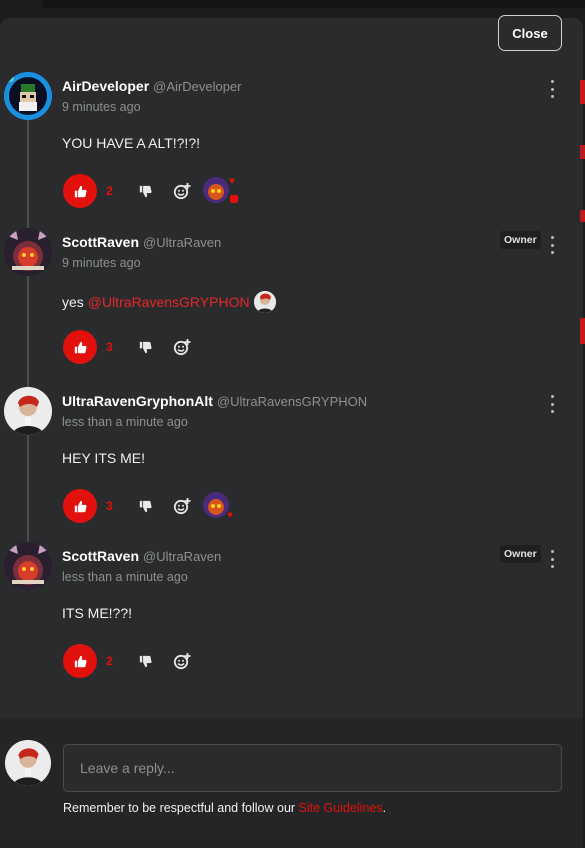 The width and height of the screenshot is (585, 848). What do you see at coordinates (292, 401) in the screenshot?
I see `author-handle: @UltraRavensGRYPHON` at bounding box center [292, 401].